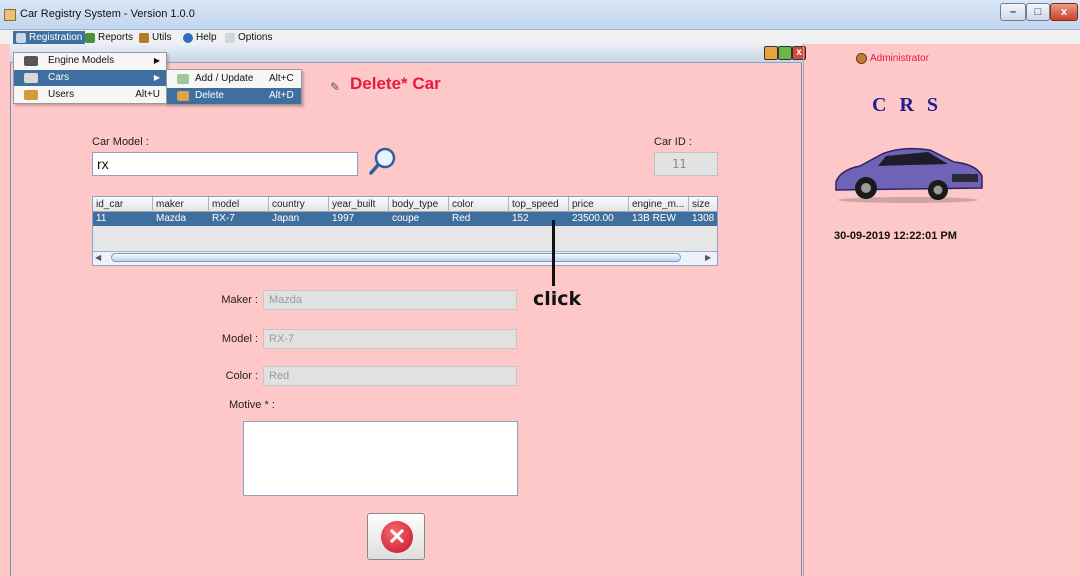 The height and width of the screenshot is (576, 1080). Describe the element at coordinates (771, 53) in the screenshot. I see `frame-minimize-button` at that location.